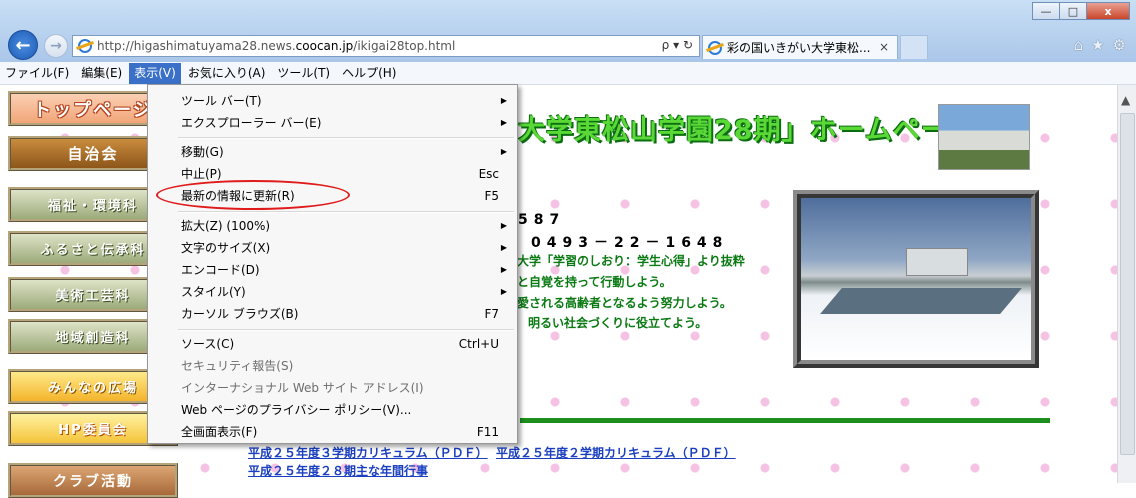 The height and width of the screenshot is (498, 1136). What do you see at coordinates (1073, 11) in the screenshot?
I see `maximize-button: □` at bounding box center [1073, 11].